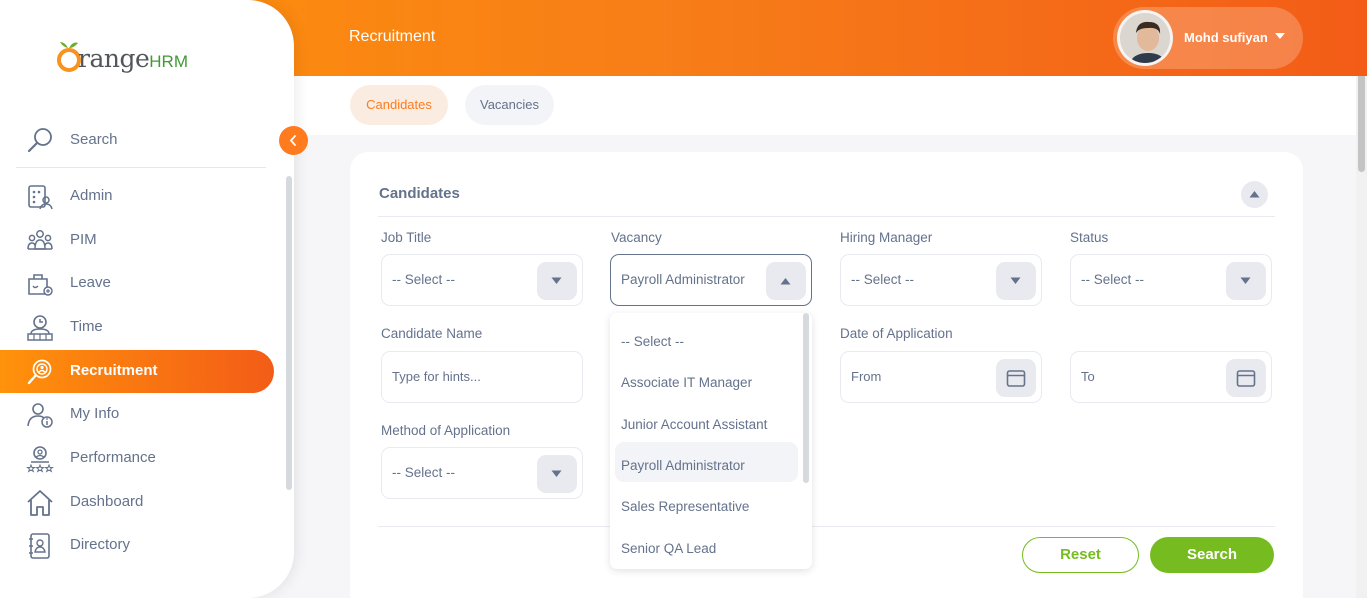  I want to click on job-title-select: -- Select --, so click(482, 280).